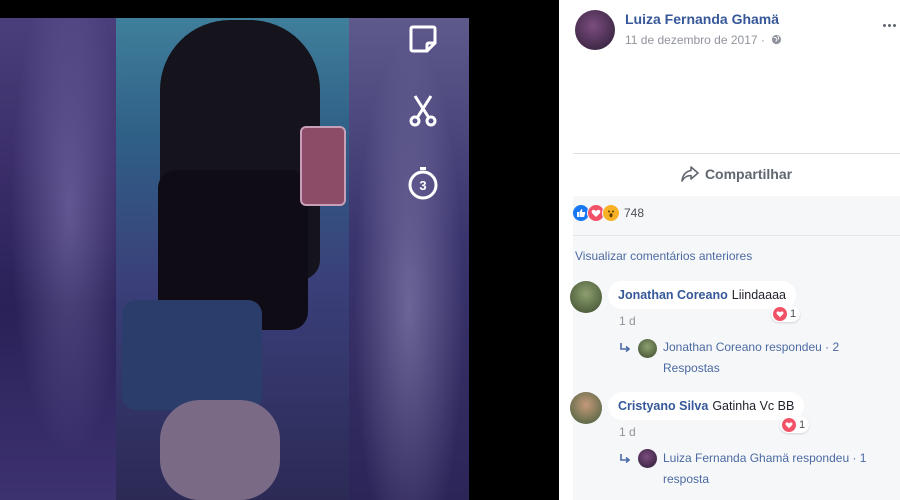 This screenshot has height=500, width=900. Describe the element at coordinates (736, 235) in the screenshot. I see `divider` at that location.